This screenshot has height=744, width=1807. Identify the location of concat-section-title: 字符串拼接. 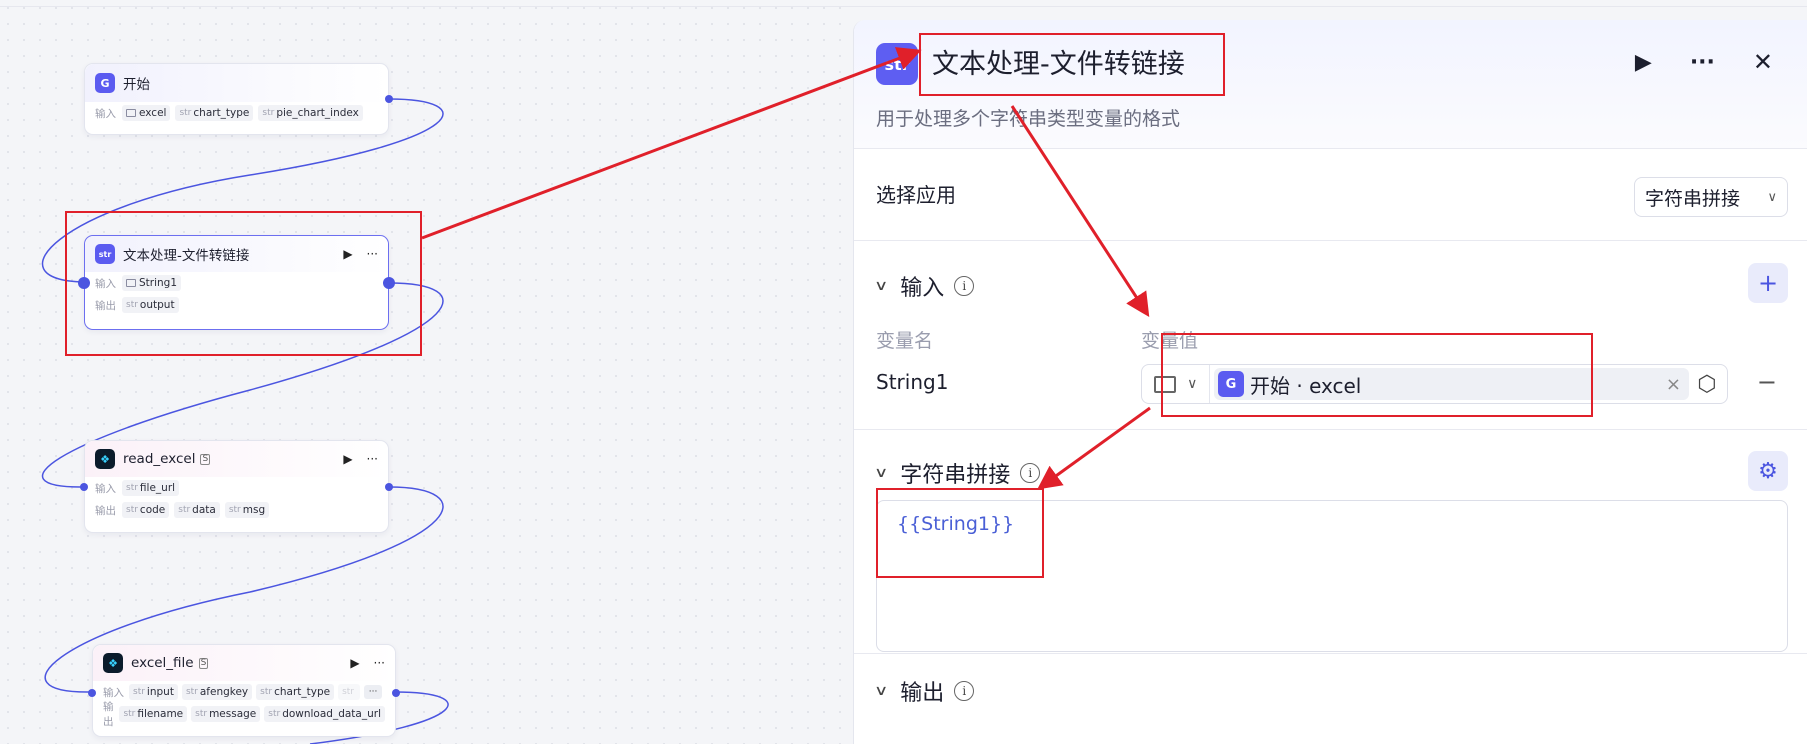
(955, 475).